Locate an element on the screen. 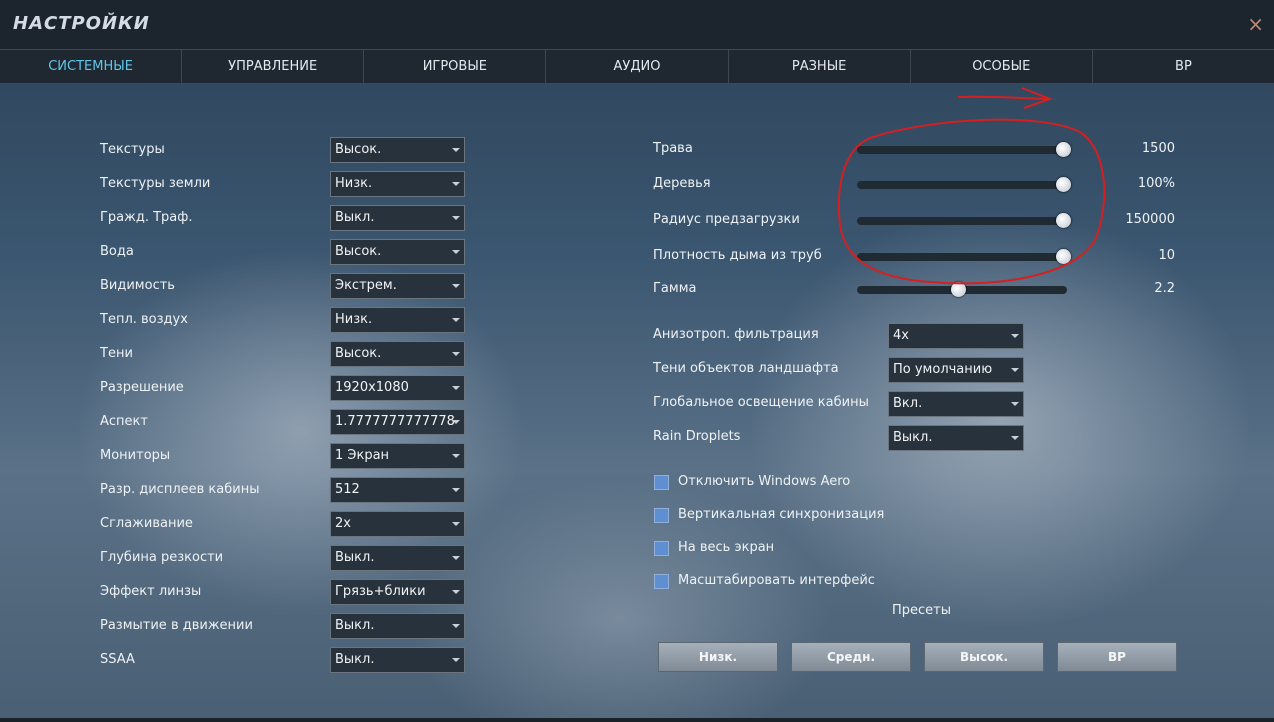 The width and height of the screenshot is (1274, 722). annotation-circle is located at coordinates (971, 201).